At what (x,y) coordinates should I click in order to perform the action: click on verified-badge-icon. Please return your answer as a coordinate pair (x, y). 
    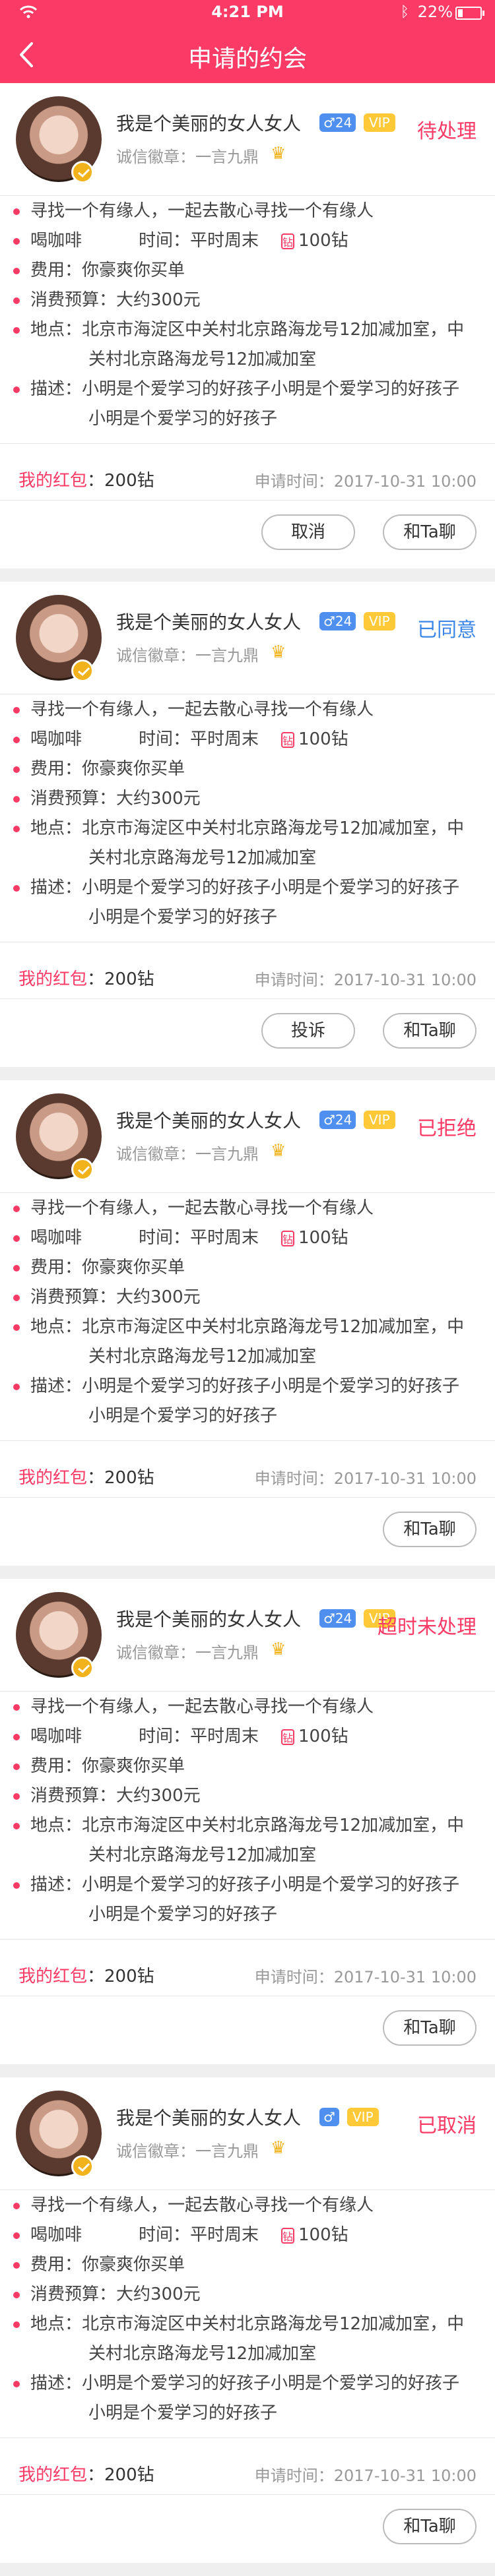
    Looking at the image, I should click on (82, 172).